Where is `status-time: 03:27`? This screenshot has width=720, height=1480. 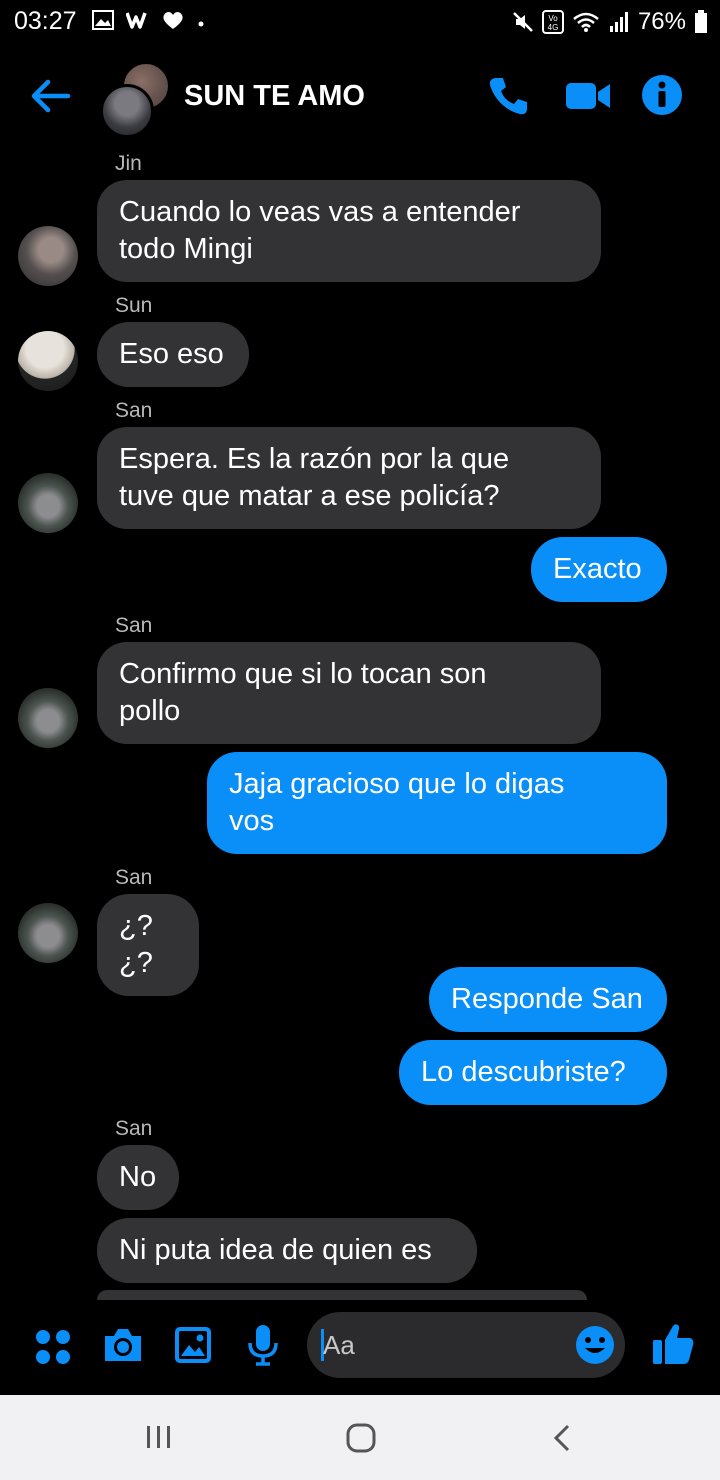 status-time: 03:27 is located at coordinates (45, 21).